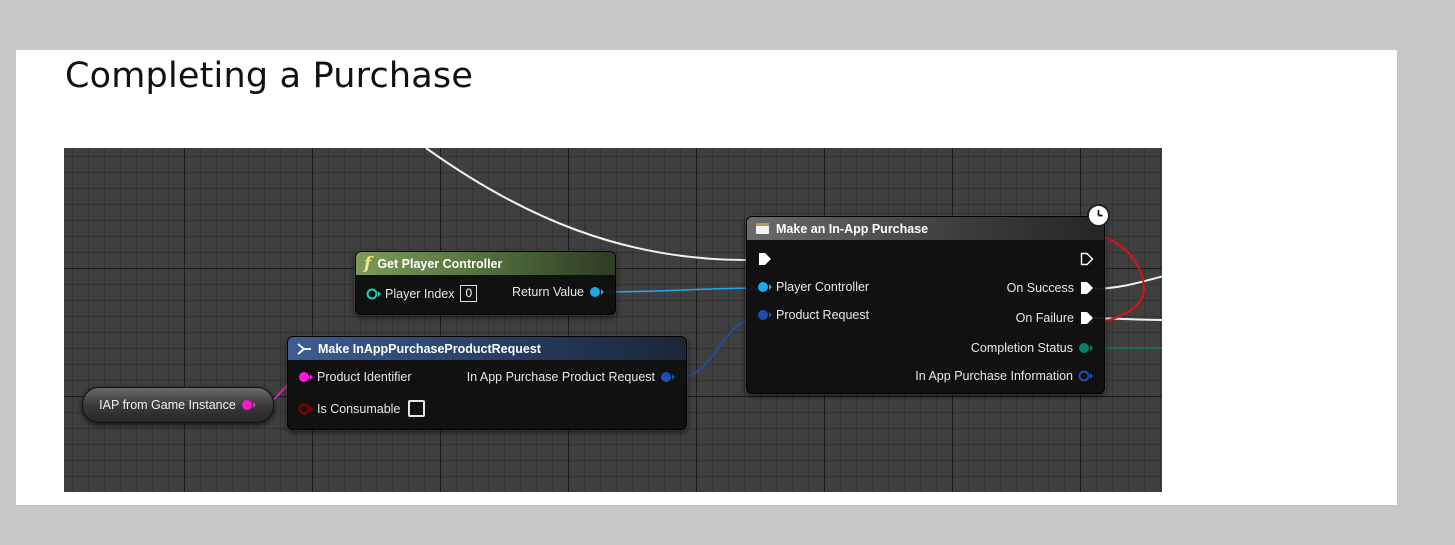 This screenshot has width=1455, height=545. Describe the element at coordinates (1087, 318) in the screenshot. I see `on-failure-pin` at that location.